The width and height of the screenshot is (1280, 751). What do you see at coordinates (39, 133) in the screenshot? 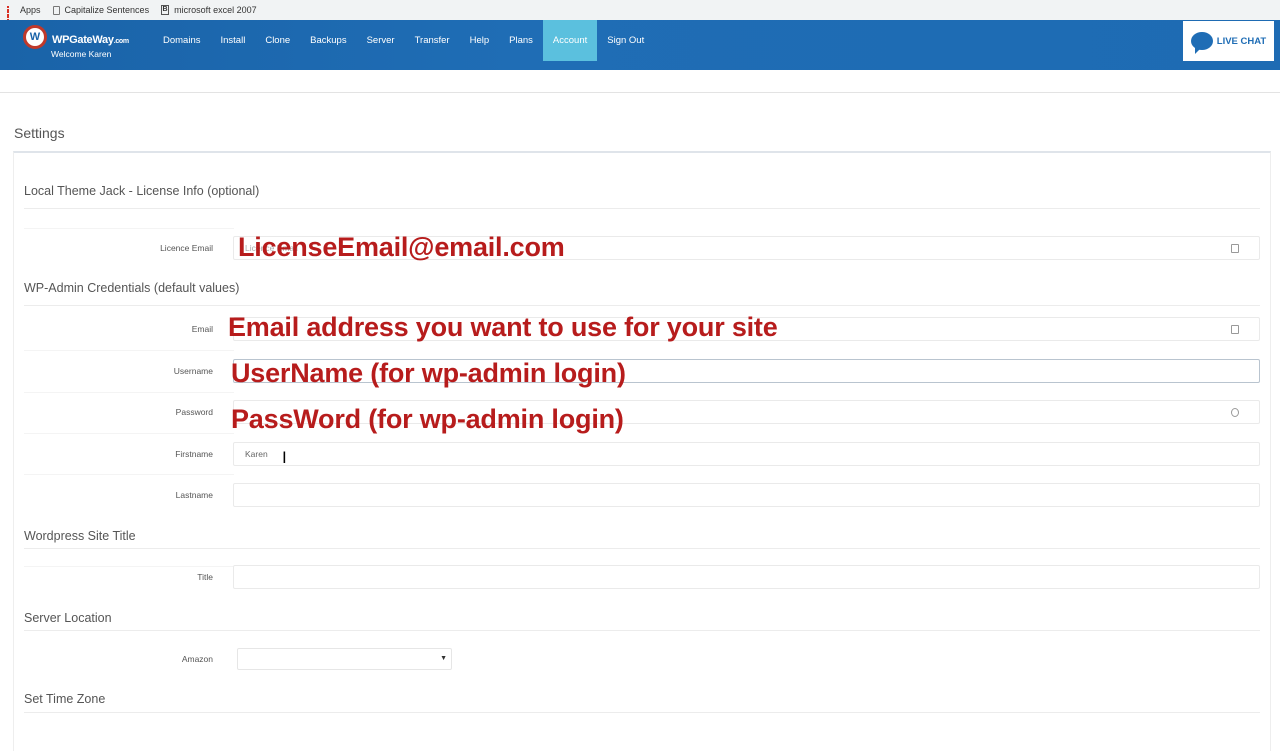
I see `page-title: Settings` at bounding box center [39, 133].